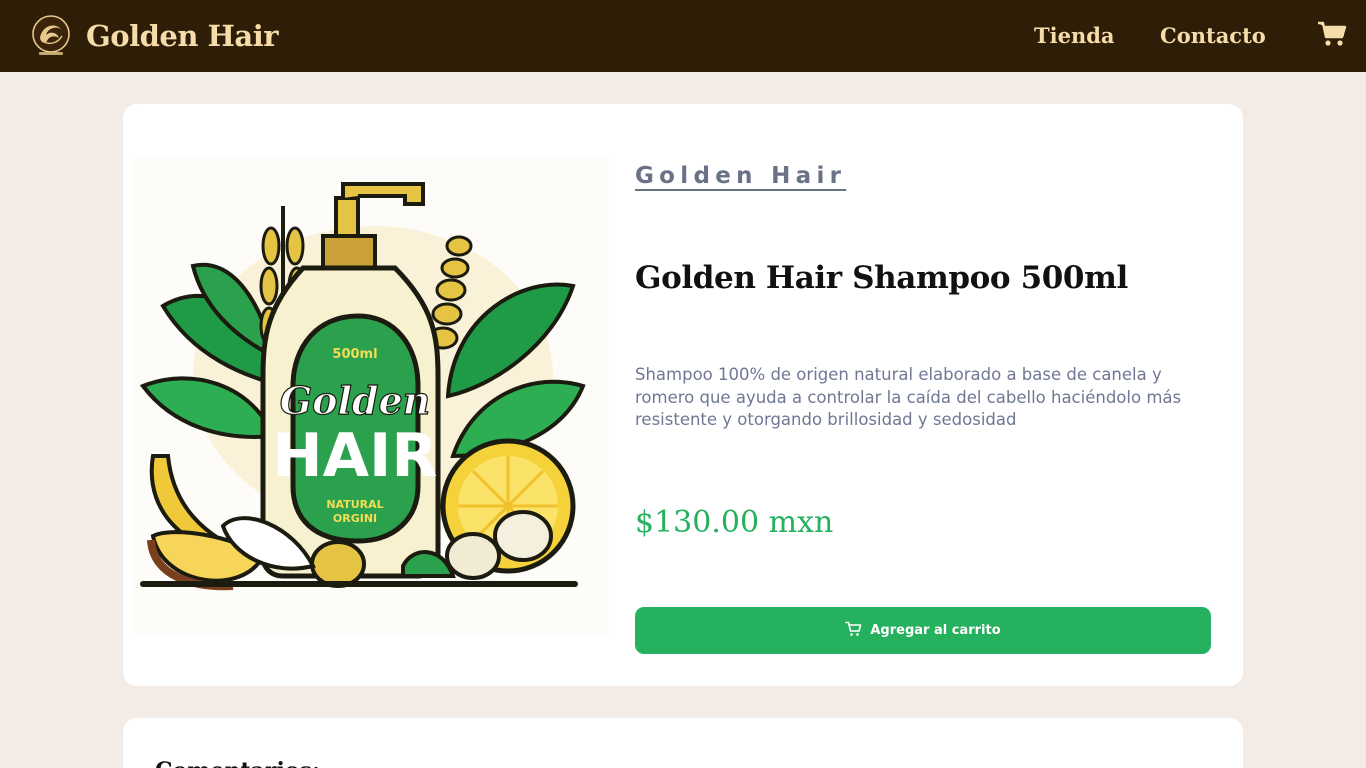 The image size is (1366, 768). I want to click on bottle-label-golden: Golden, so click(355, 400).